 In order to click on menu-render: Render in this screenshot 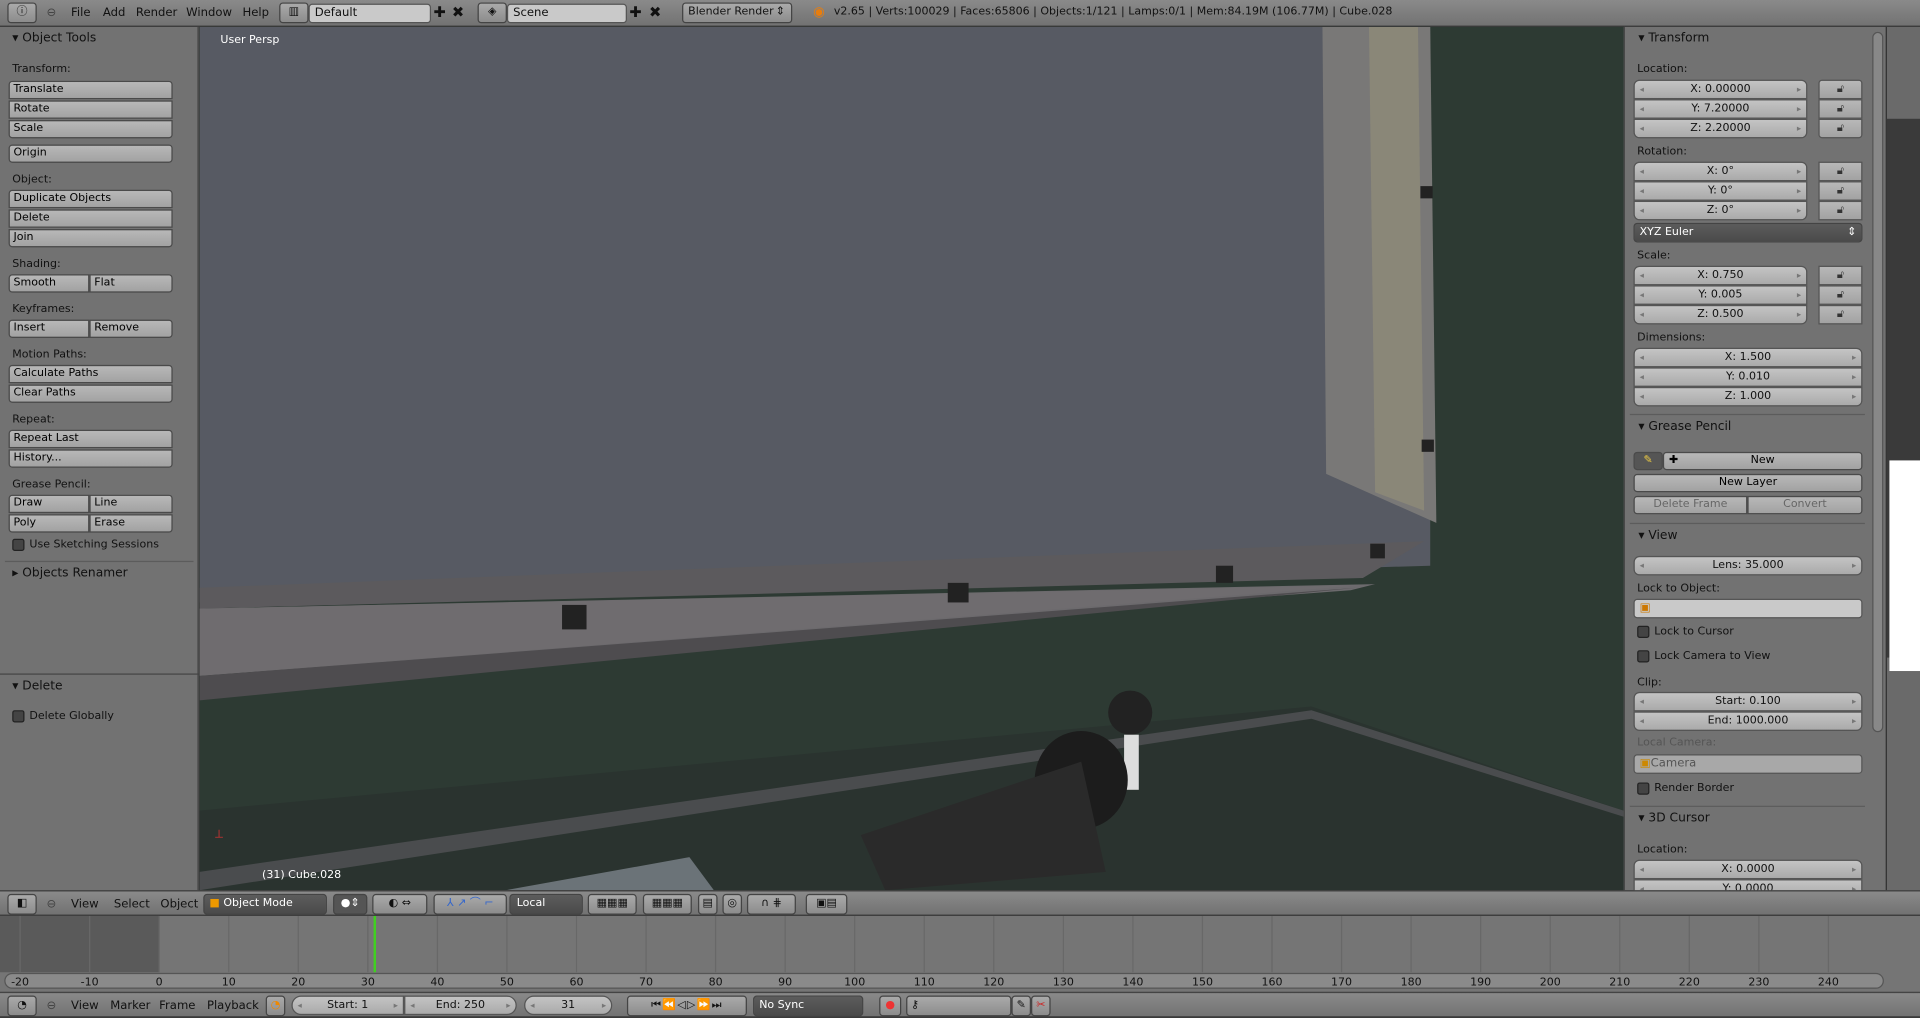, I will do `click(156, 12)`.